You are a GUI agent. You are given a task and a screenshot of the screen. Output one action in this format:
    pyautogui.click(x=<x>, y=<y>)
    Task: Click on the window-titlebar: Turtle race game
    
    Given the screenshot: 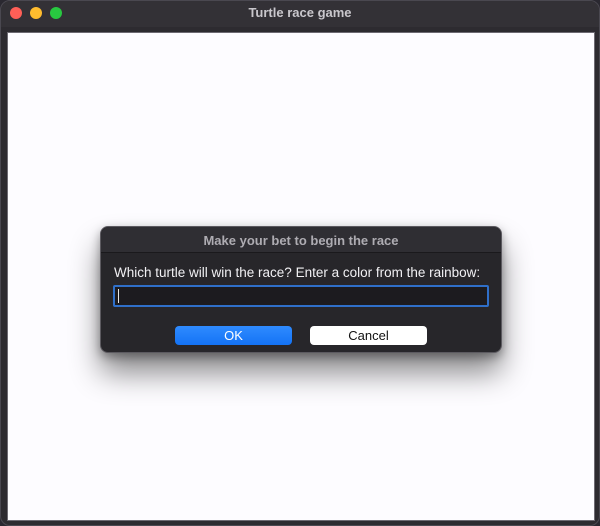 What is the action you would take?
    pyautogui.click(x=300, y=14)
    